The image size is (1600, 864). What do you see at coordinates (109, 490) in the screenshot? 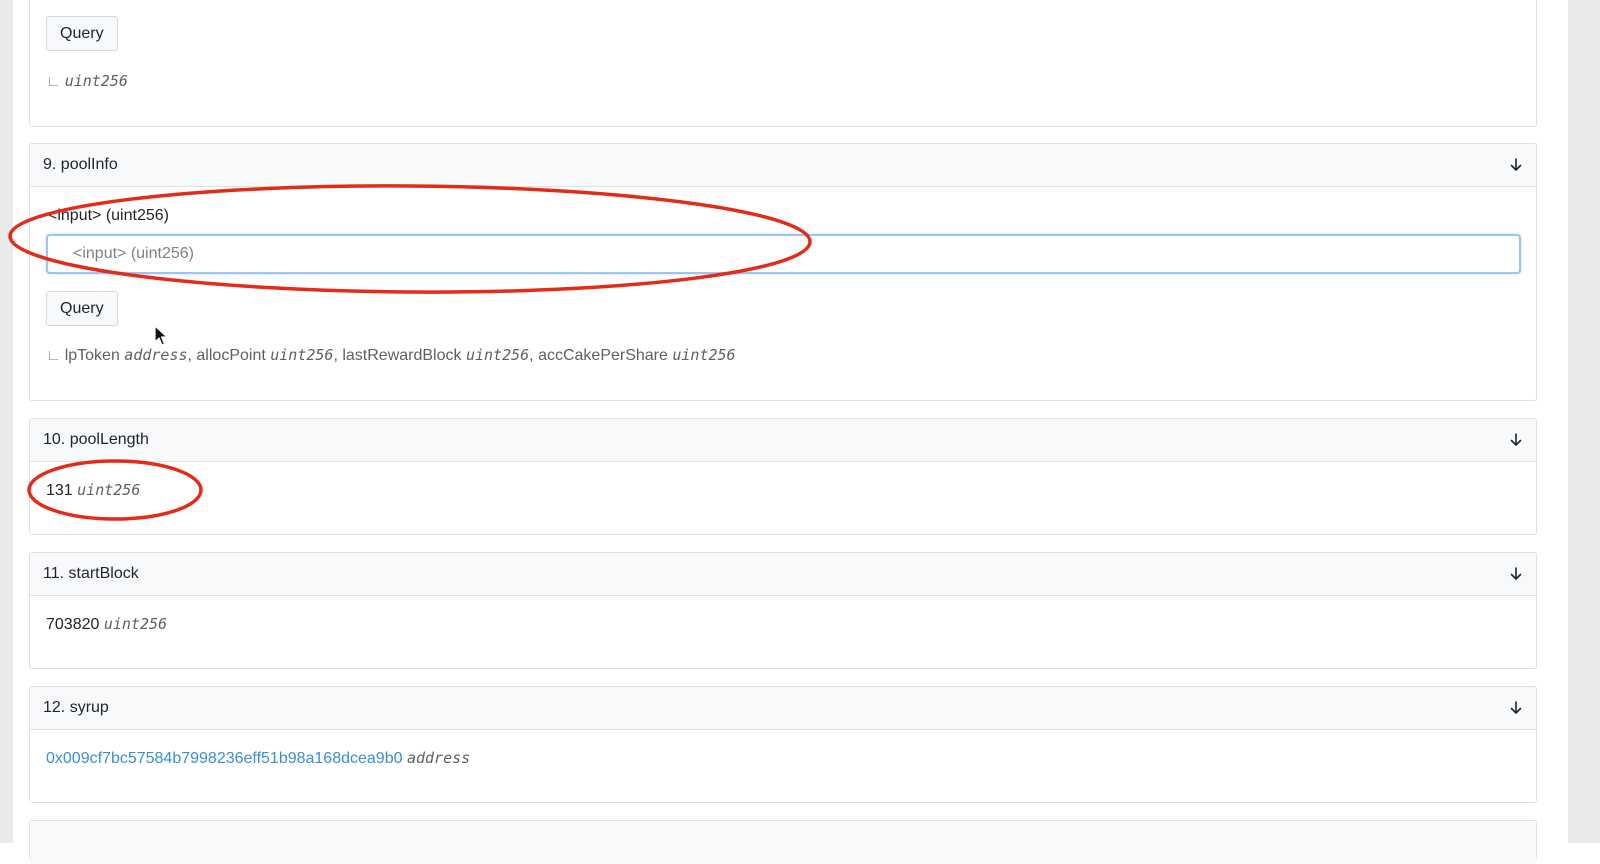
I see `poollength-type: uint256` at bounding box center [109, 490].